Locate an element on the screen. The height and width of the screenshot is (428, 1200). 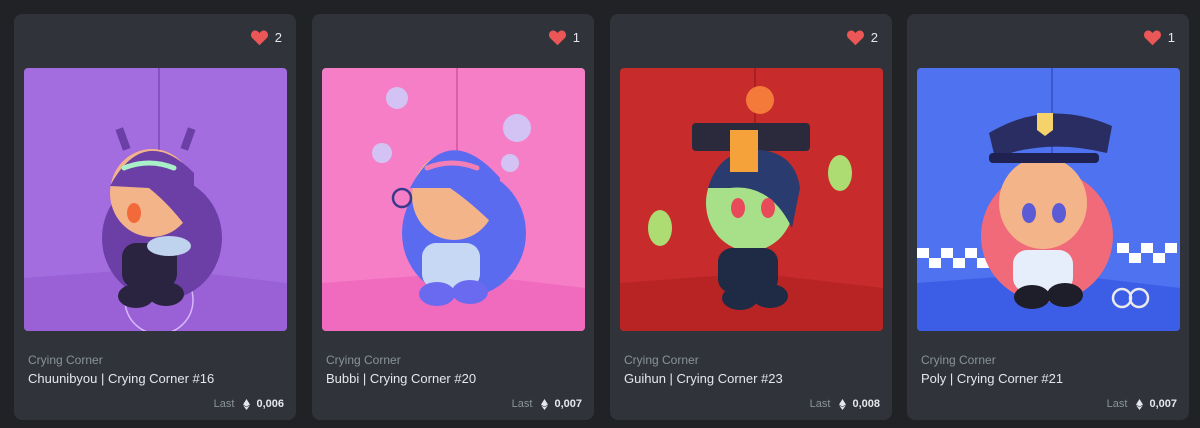
last-price: Last 0,008 is located at coordinates (845, 404).